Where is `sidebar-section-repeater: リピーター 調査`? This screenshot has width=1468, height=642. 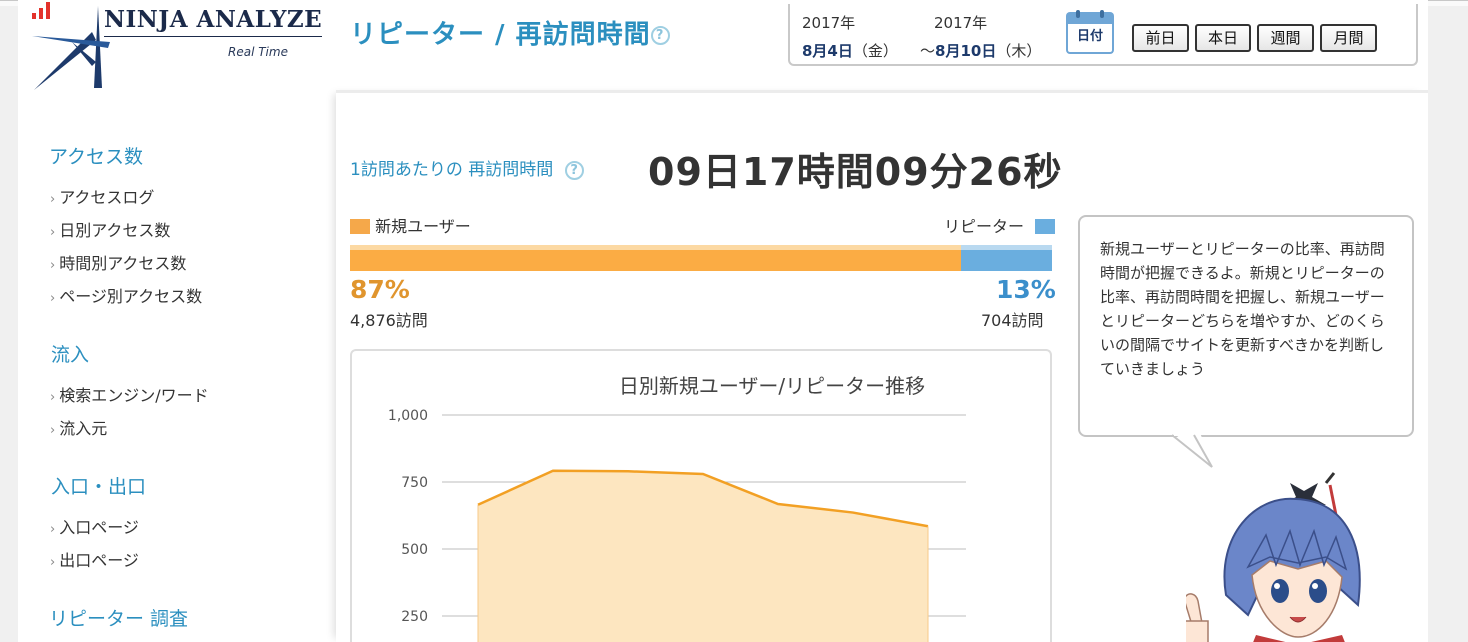
sidebar-section-repeater: リピーター 調査 is located at coordinates (118, 617).